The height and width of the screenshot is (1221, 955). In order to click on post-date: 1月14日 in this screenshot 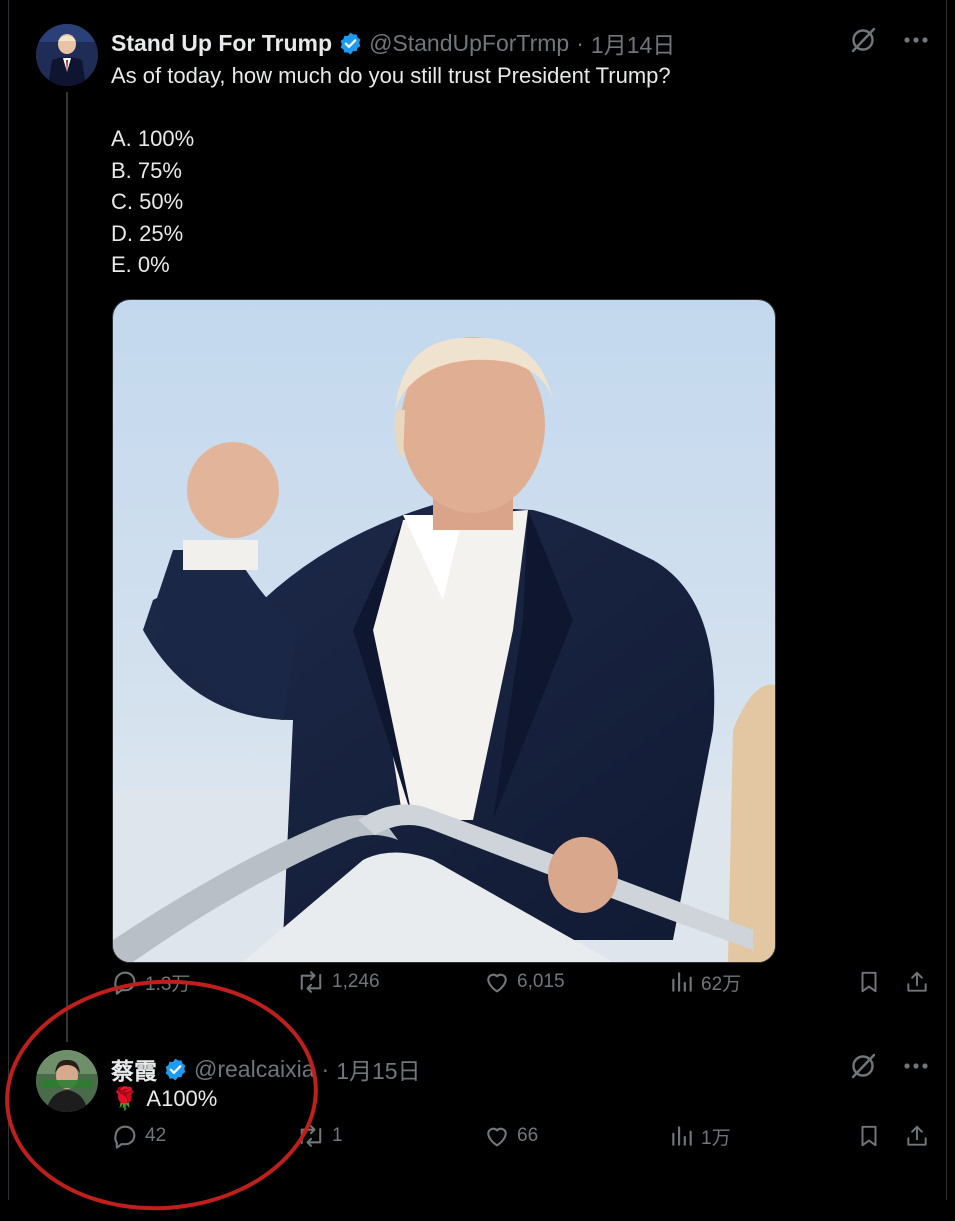, I will do `click(633, 43)`.